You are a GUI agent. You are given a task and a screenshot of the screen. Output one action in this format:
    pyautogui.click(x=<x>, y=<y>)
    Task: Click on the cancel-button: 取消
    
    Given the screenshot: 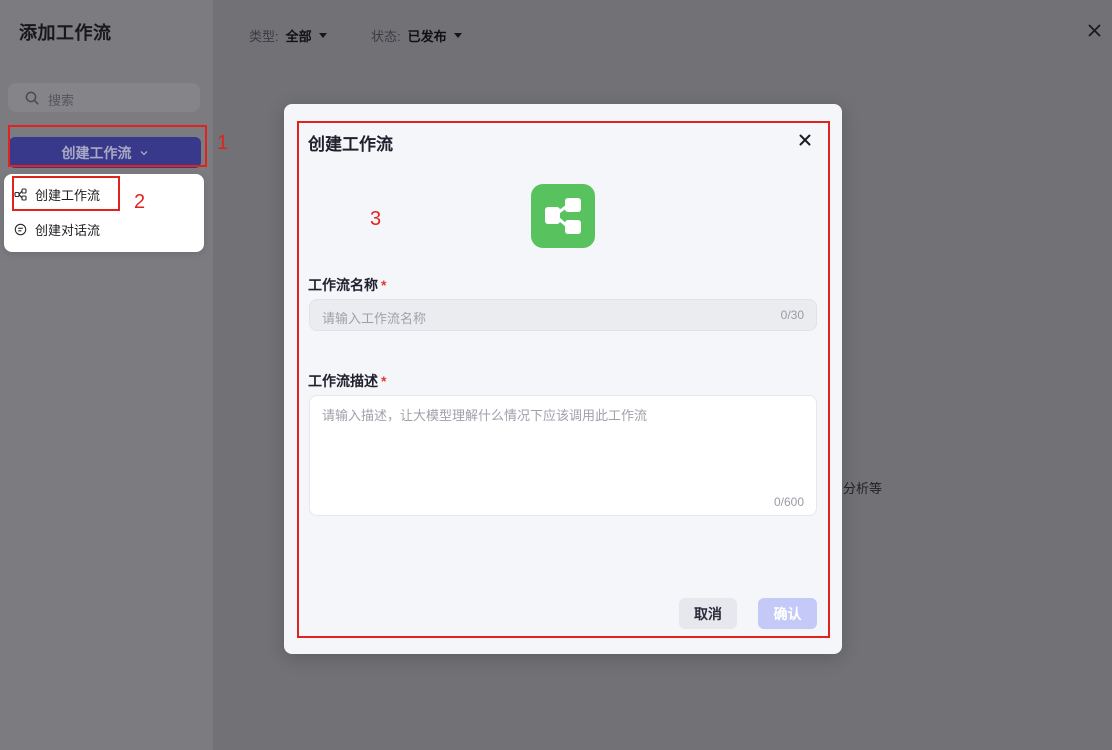 What is the action you would take?
    pyautogui.click(x=708, y=613)
    